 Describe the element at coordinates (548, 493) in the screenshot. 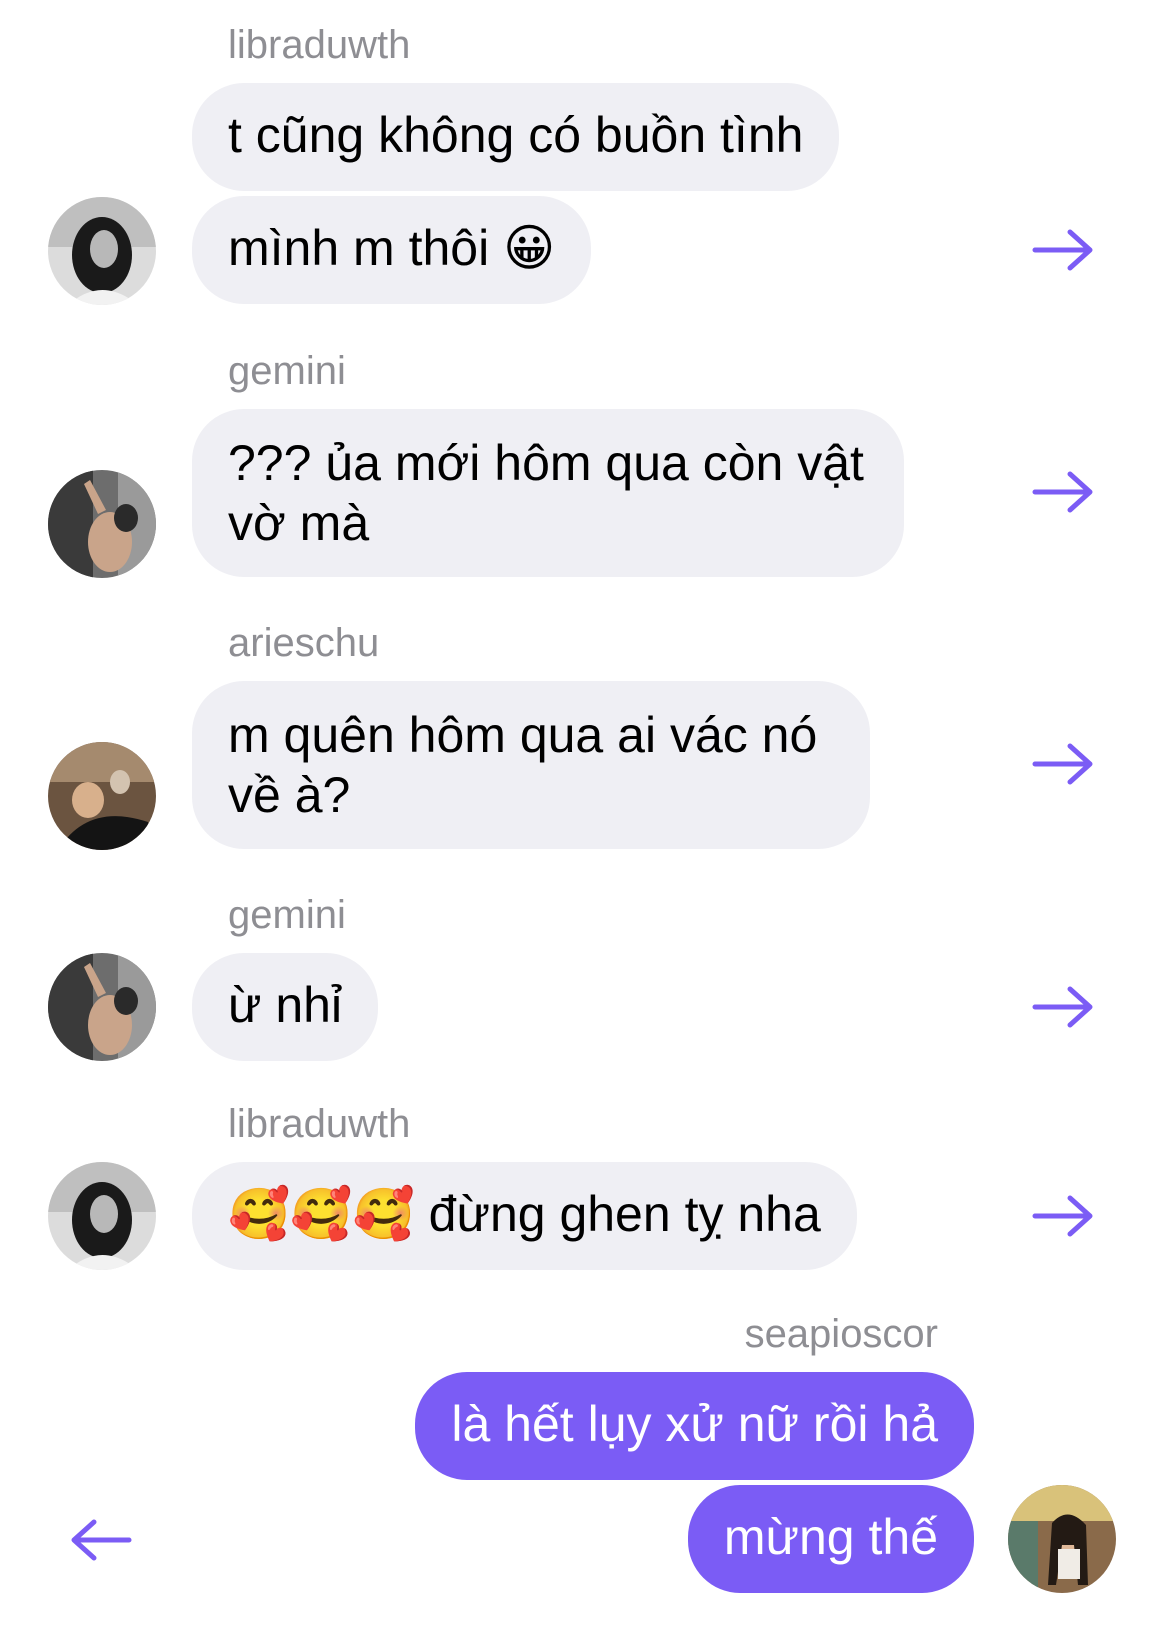

I see `message-bubble: ??? ủa mới hôm qua còn vật vờ mà` at that location.